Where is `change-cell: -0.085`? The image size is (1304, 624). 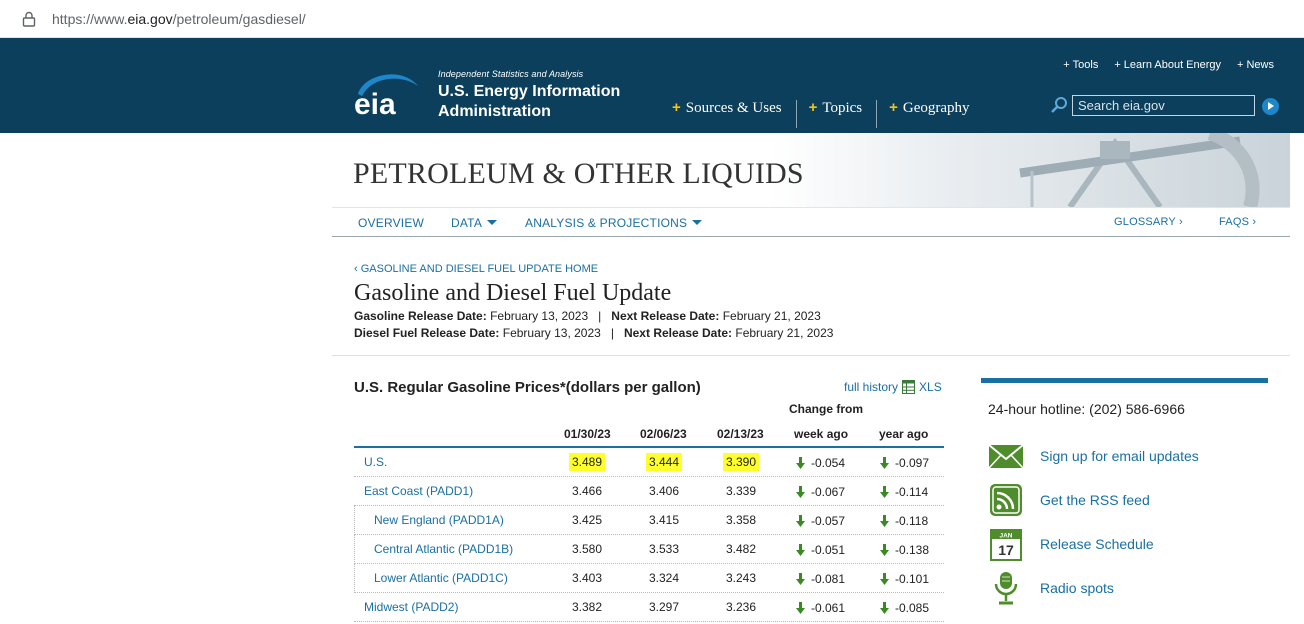
change-cell: -0.085 is located at coordinates (904, 608).